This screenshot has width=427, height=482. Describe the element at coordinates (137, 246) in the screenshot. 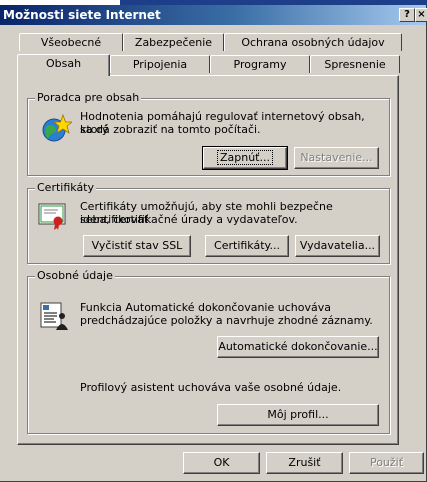

I see `clear-ssl-button: Vyčistiť stav SSL` at that location.